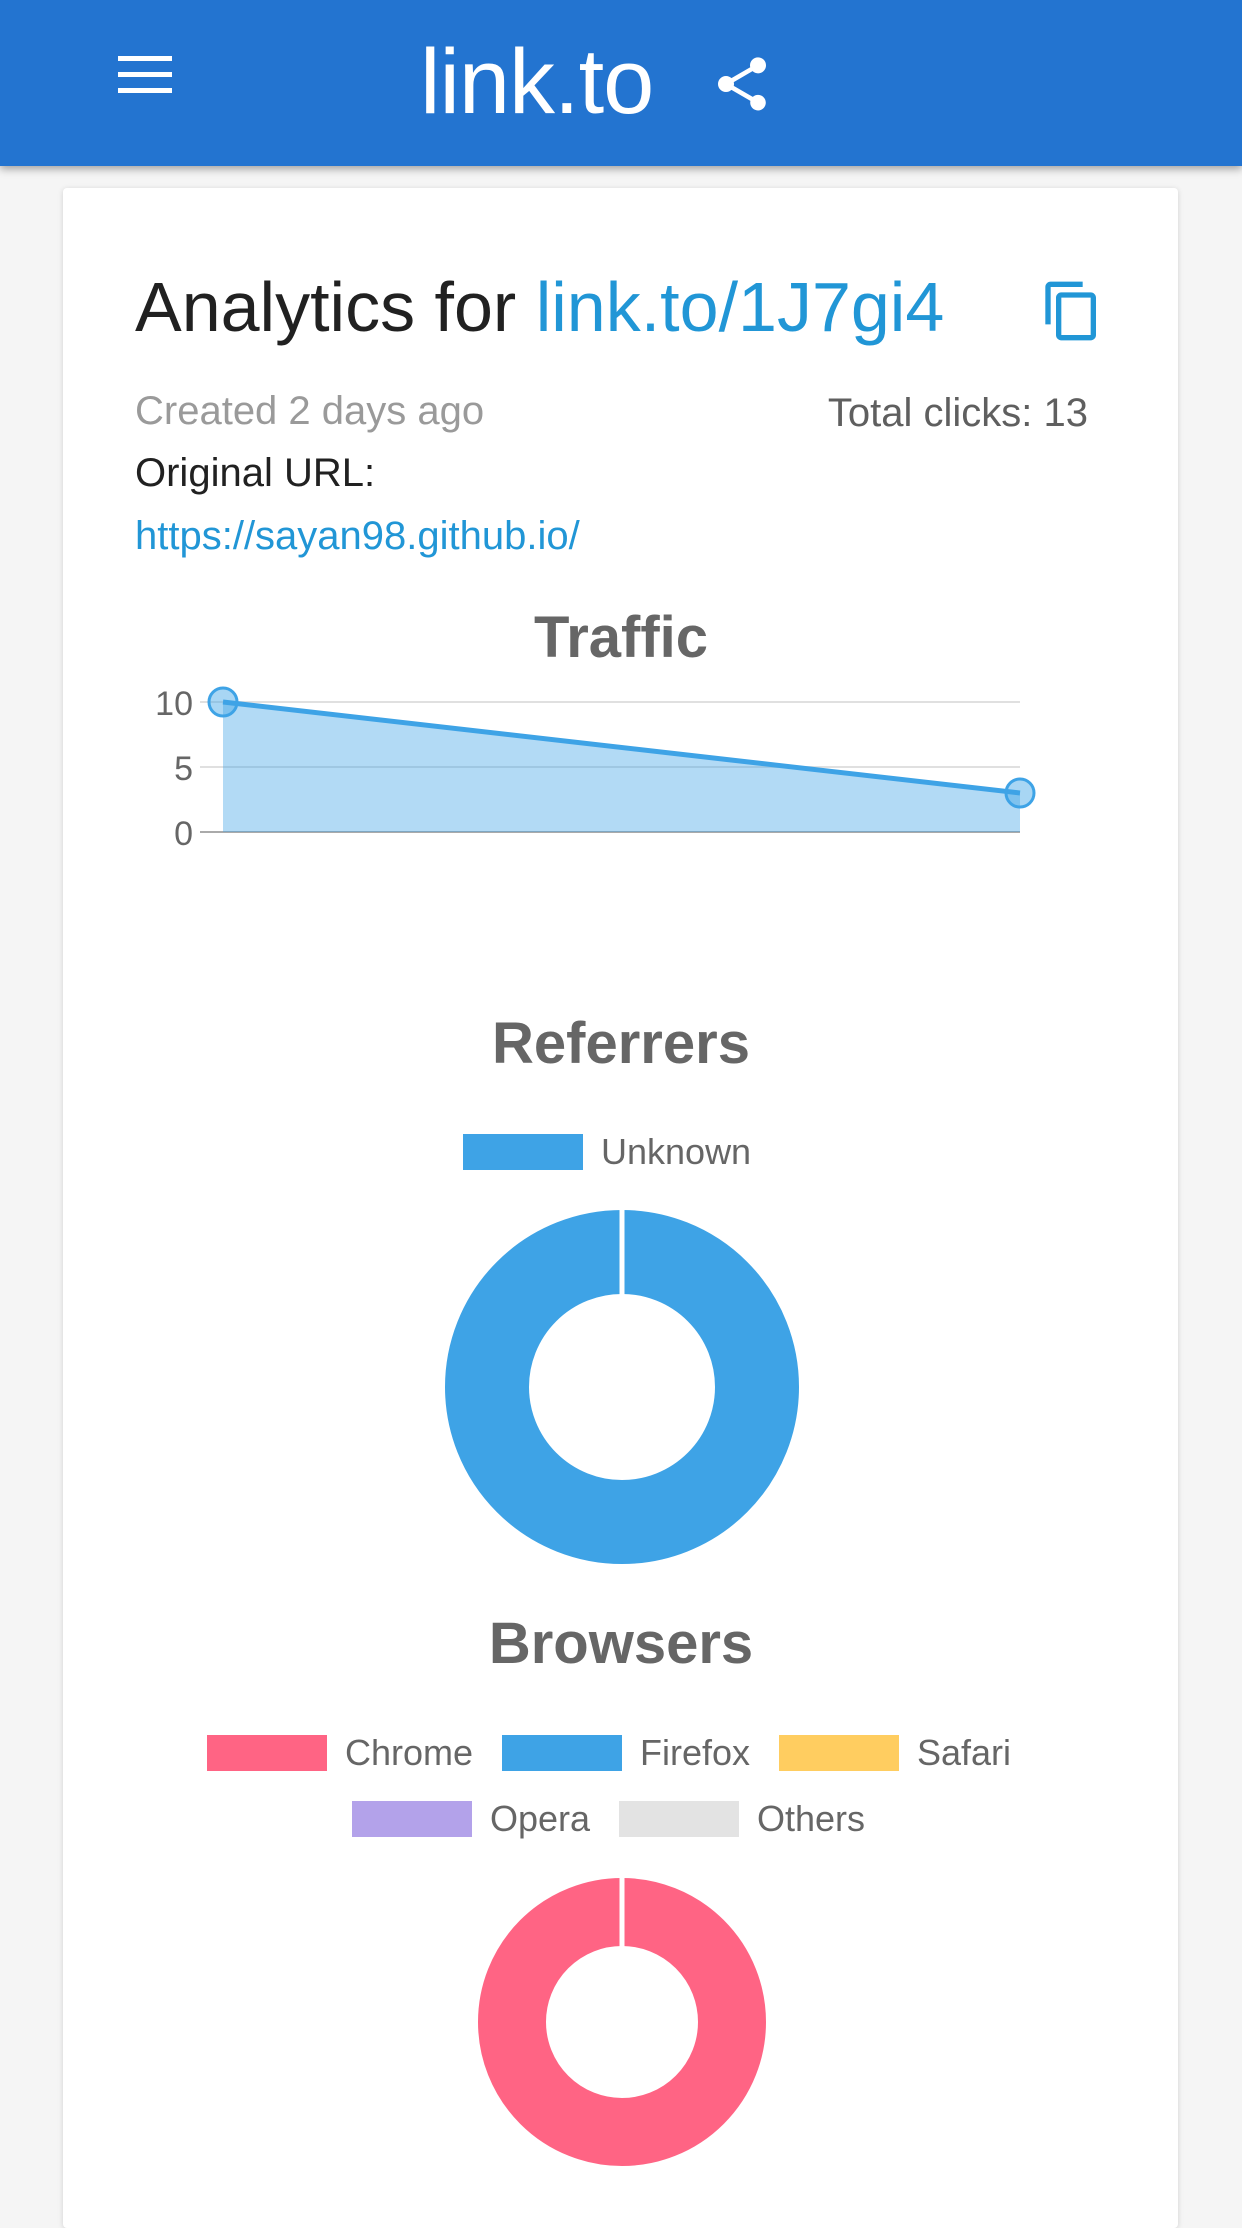 This screenshot has width=1242, height=2228. I want to click on browsers-chart-title: Browsers, so click(621, 1643).